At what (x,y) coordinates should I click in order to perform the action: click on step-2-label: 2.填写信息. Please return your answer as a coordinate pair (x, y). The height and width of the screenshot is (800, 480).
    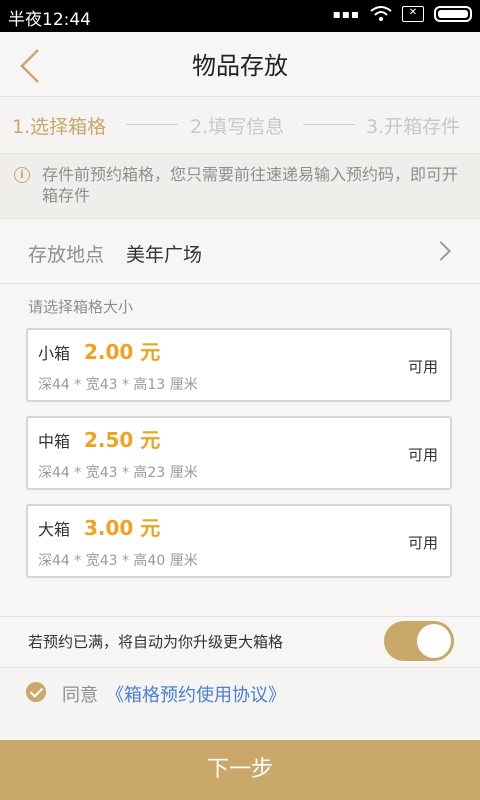
    Looking at the image, I should click on (237, 127).